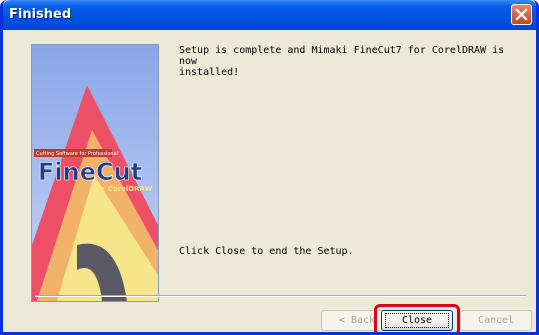  Describe the element at coordinates (496, 320) in the screenshot. I see `cancel-button: Cancel` at that location.